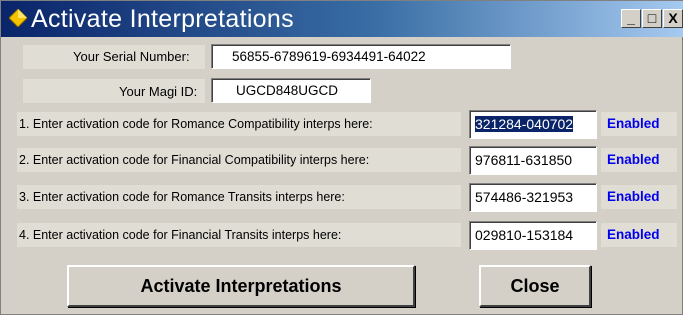 This screenshot has height=315, width=683. I want to click on romance-transits-status: Enabled, so click(639, 197).